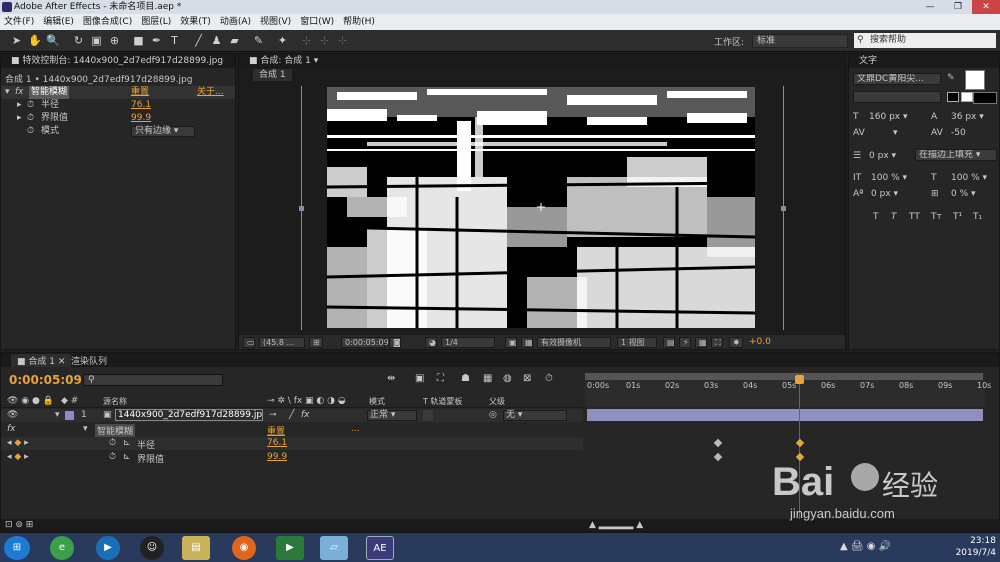 This screenshot has width=1000, height=562. I want to click on camera-select: 有效摄像机, so click(574, 342).